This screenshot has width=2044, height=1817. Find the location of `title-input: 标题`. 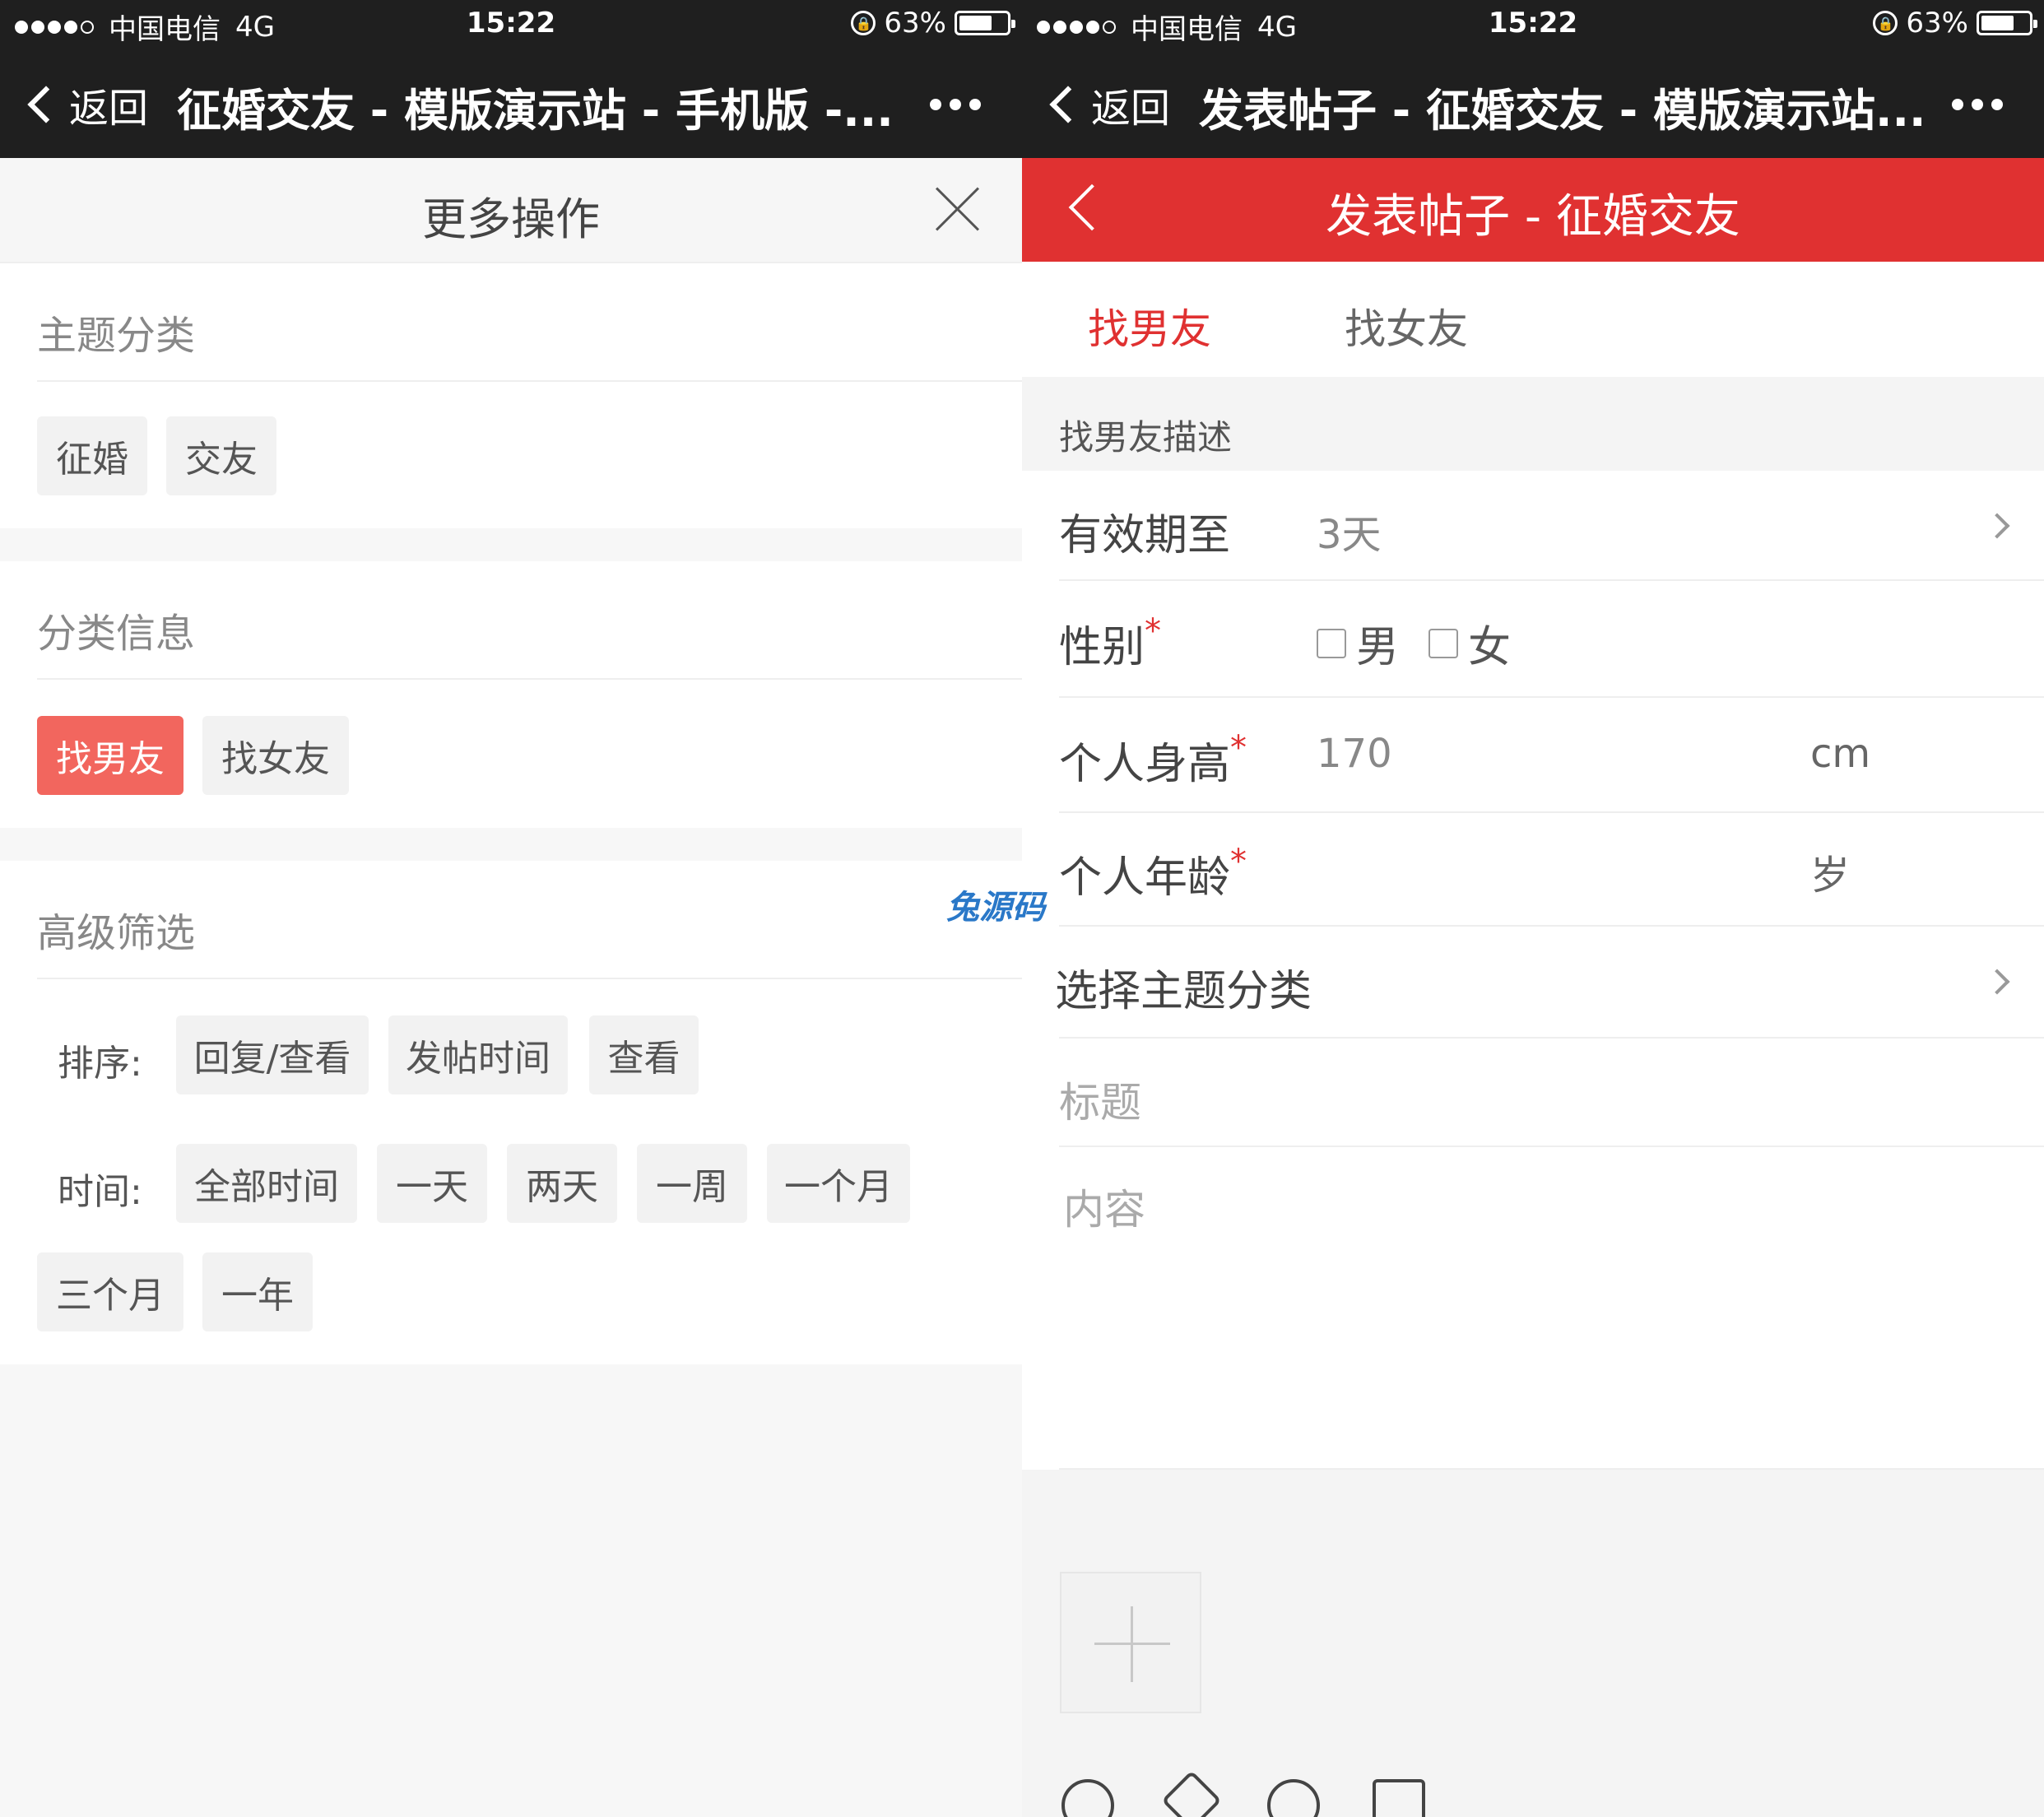

title-input: 标题 is located at coordinates (1100, 1099).